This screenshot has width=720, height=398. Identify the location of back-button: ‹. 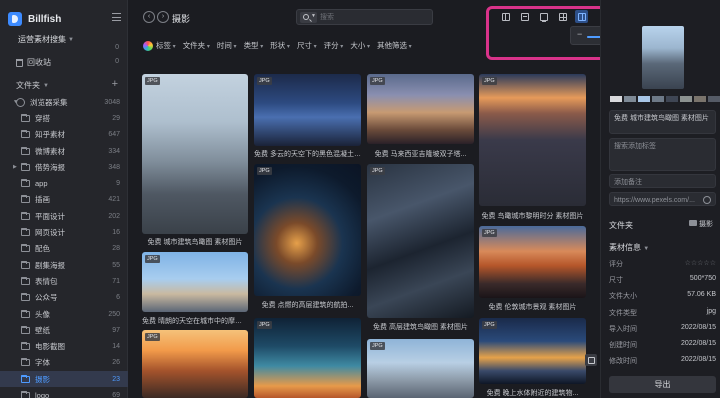
(149, 17).